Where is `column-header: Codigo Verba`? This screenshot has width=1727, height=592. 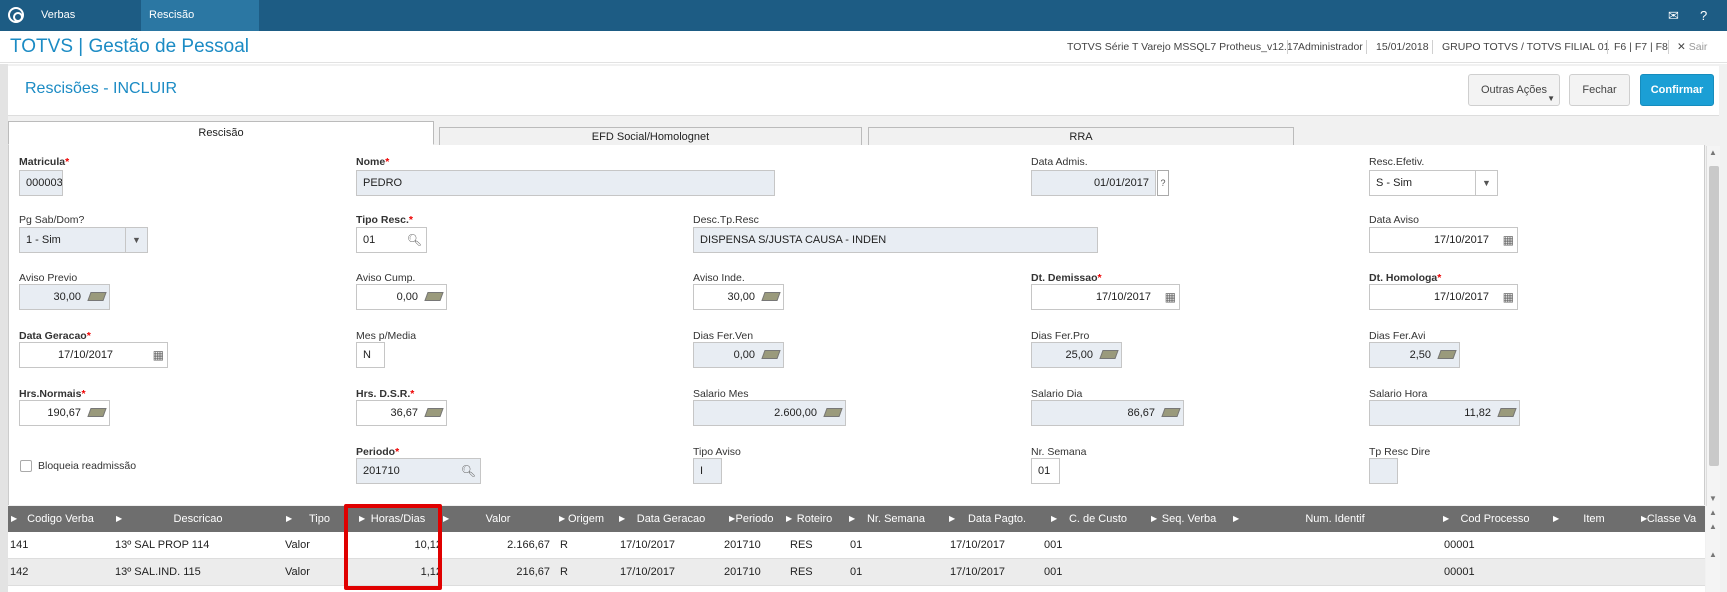 column-header: Codigo Verba is located at coordinates (60, 519).